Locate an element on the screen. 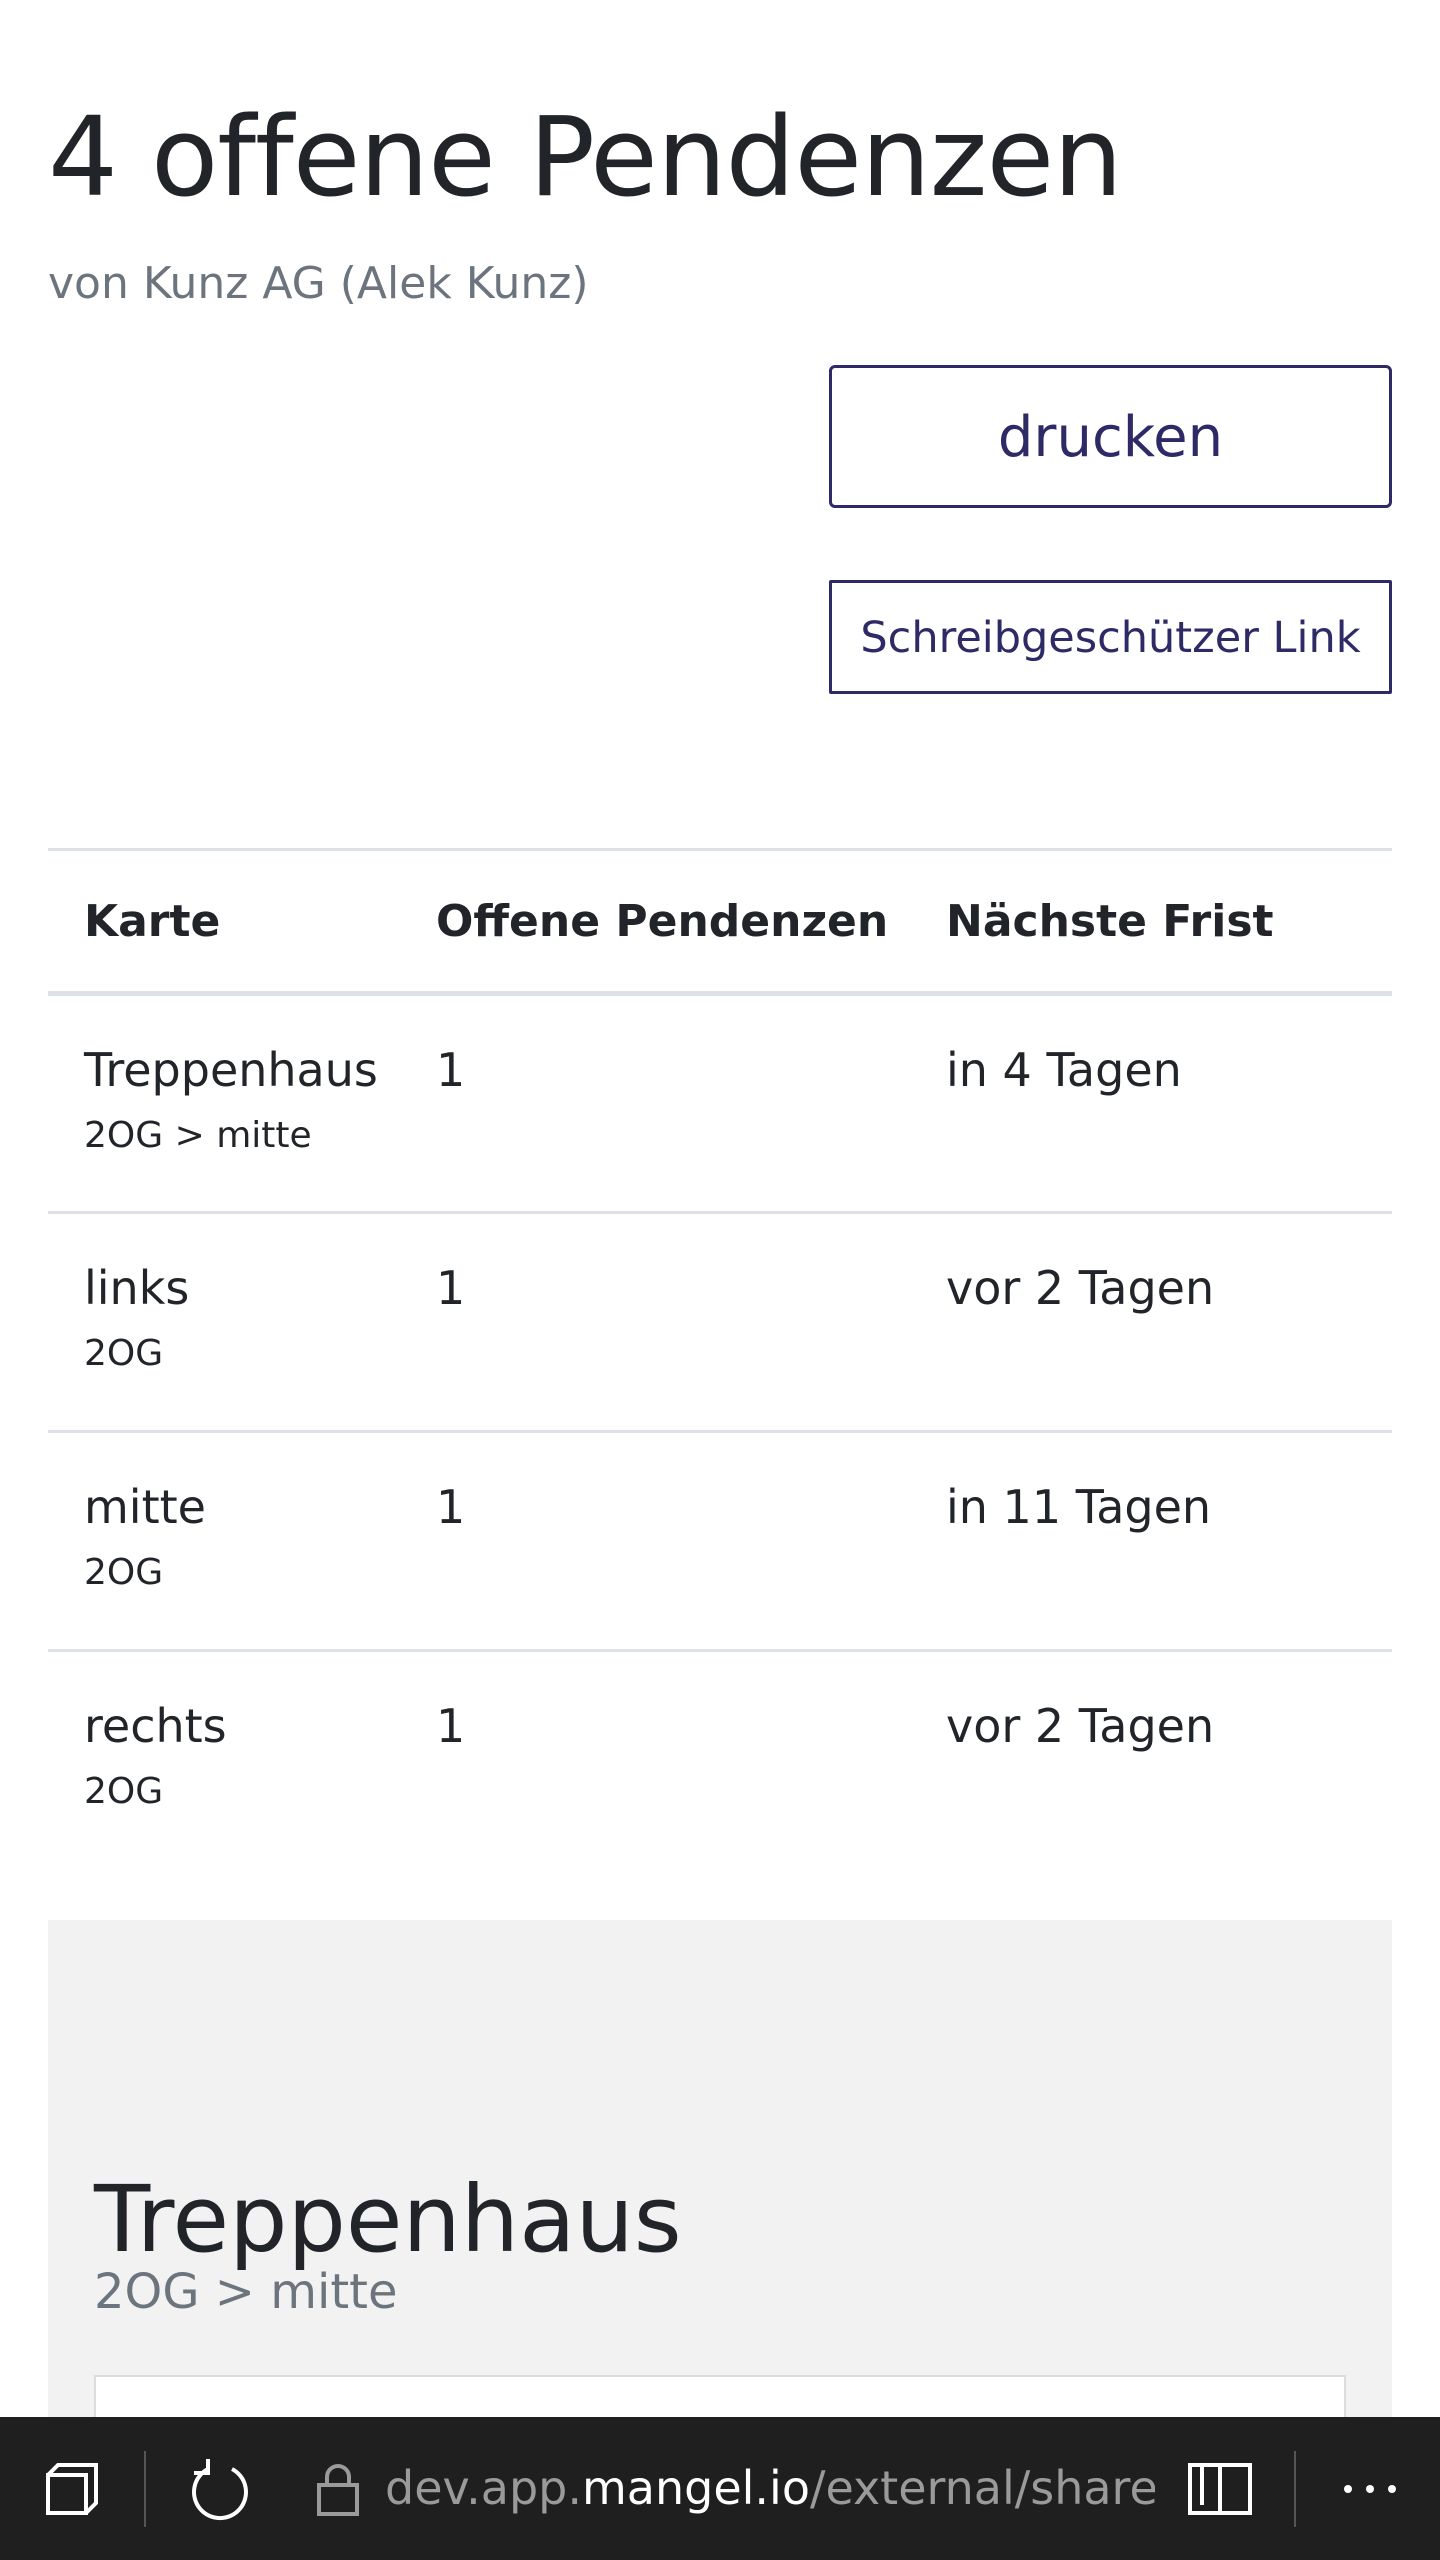 This screenshot has width=1440, height=2560. url-suffix: /external/share/c/c0 is located at coordinates (982, 2488).